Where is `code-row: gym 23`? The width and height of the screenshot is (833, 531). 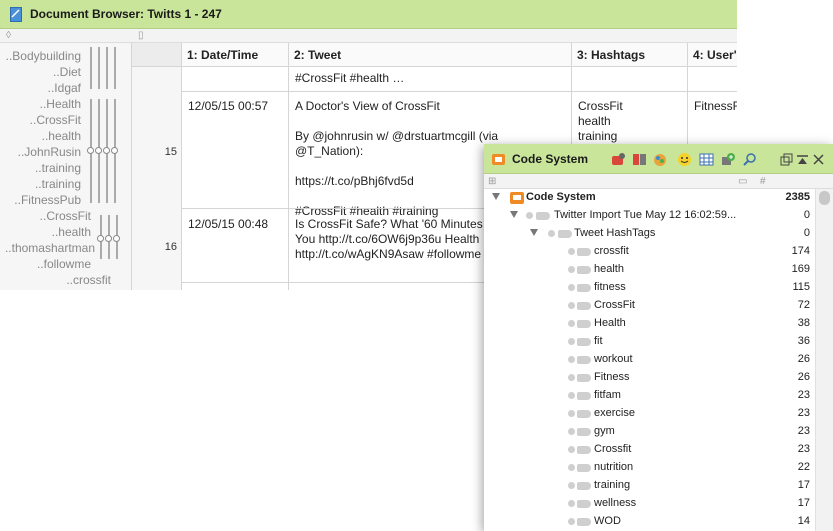 code-row: gym 23 is located at coordinates (649, 432).